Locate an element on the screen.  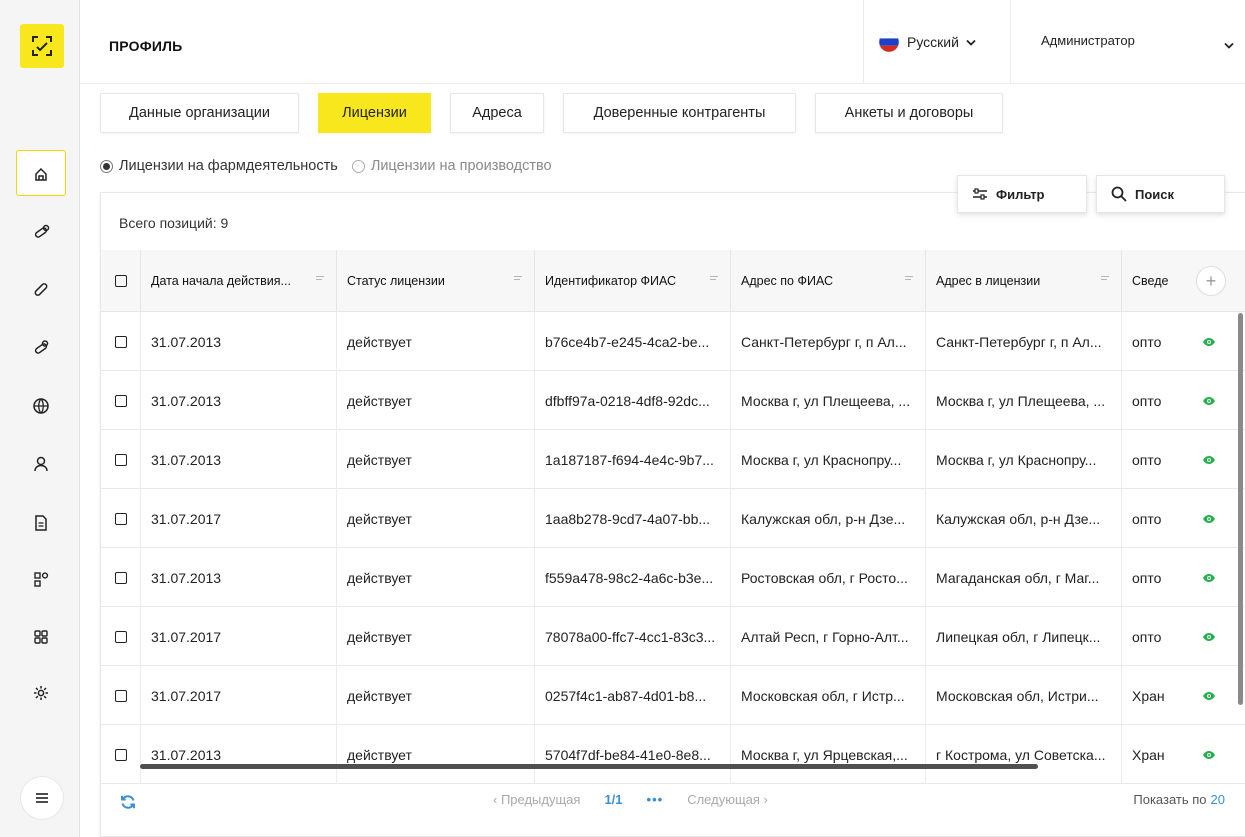
sidebar-item-user is located at coordinates (41, 464).